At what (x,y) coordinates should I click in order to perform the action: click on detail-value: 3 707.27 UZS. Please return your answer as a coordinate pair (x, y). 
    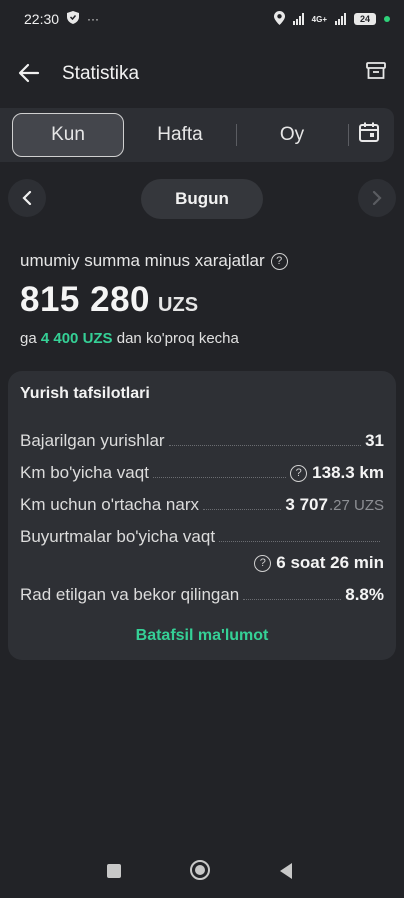
    Looking at the image, I should click on (334, 505).